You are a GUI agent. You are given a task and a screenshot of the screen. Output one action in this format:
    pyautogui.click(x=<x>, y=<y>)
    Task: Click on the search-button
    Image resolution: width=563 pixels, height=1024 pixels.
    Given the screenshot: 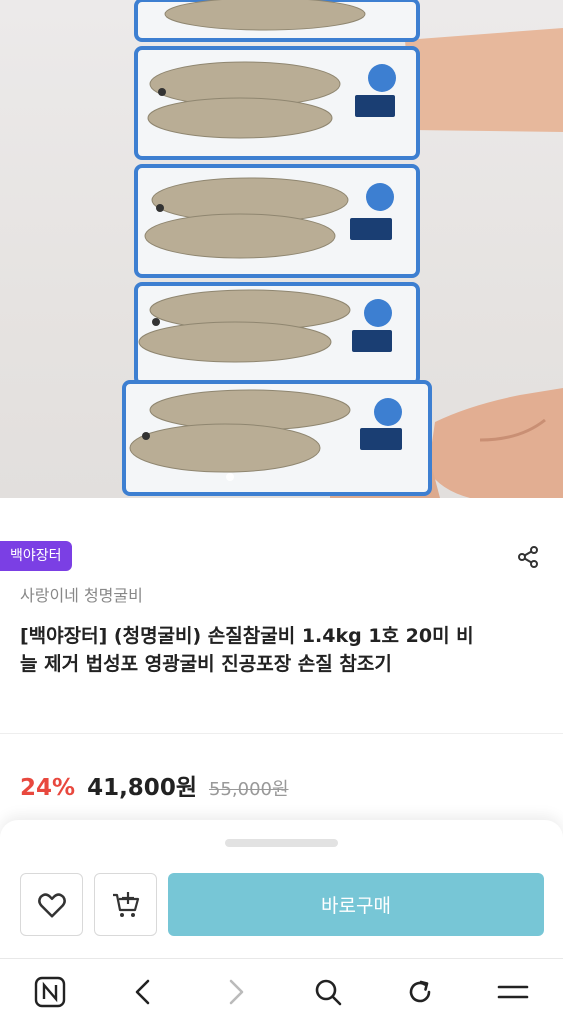 What is the action you would take?
    pyautogui.click(x=328, y=992)
    